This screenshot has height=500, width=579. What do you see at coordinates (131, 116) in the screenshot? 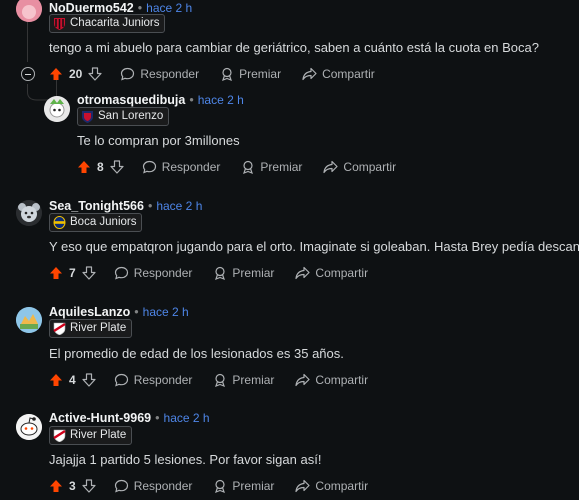
I see `flair-label: San Lorenzo` at bounding box center [131, 116].